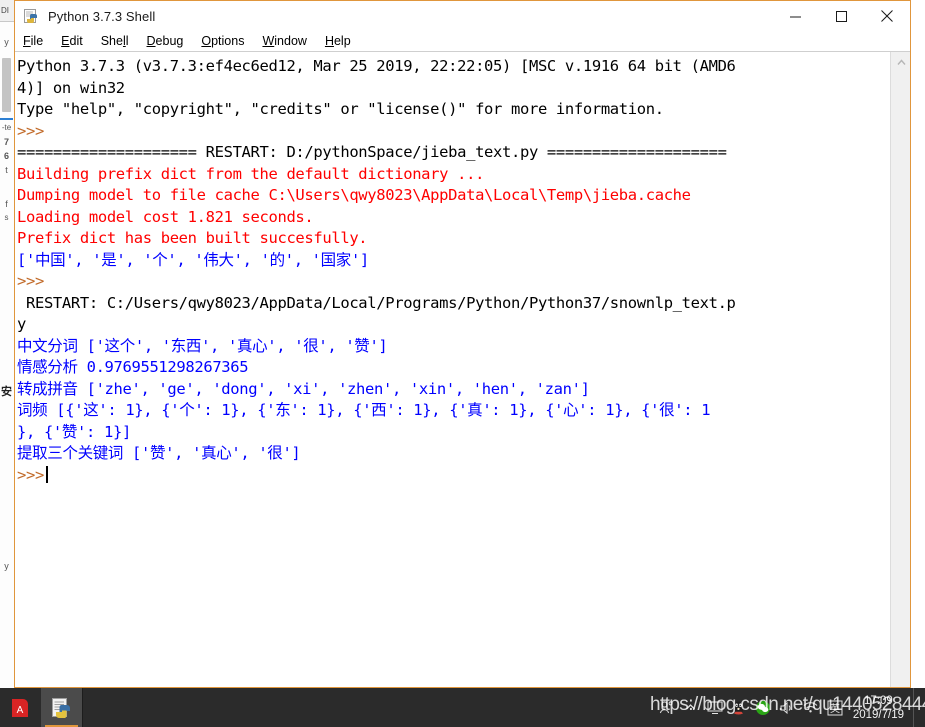 This screenshot has height=727, width=925. Describe the element at coordinates (165, 216) in the screenshot. I see `shell-line: Loading model cost 1.821 seconds.` at that location.